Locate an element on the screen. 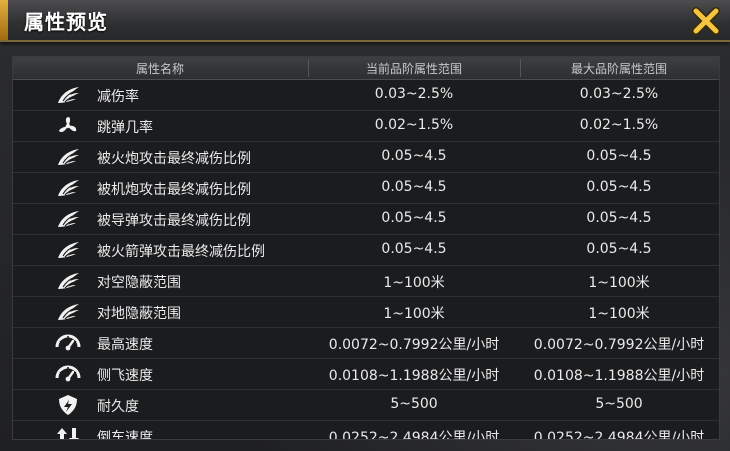 The width and height of the screenshot is (730, 451). table-row: 耐久度 5~500 5~500 is located at coordinates (366, 405).